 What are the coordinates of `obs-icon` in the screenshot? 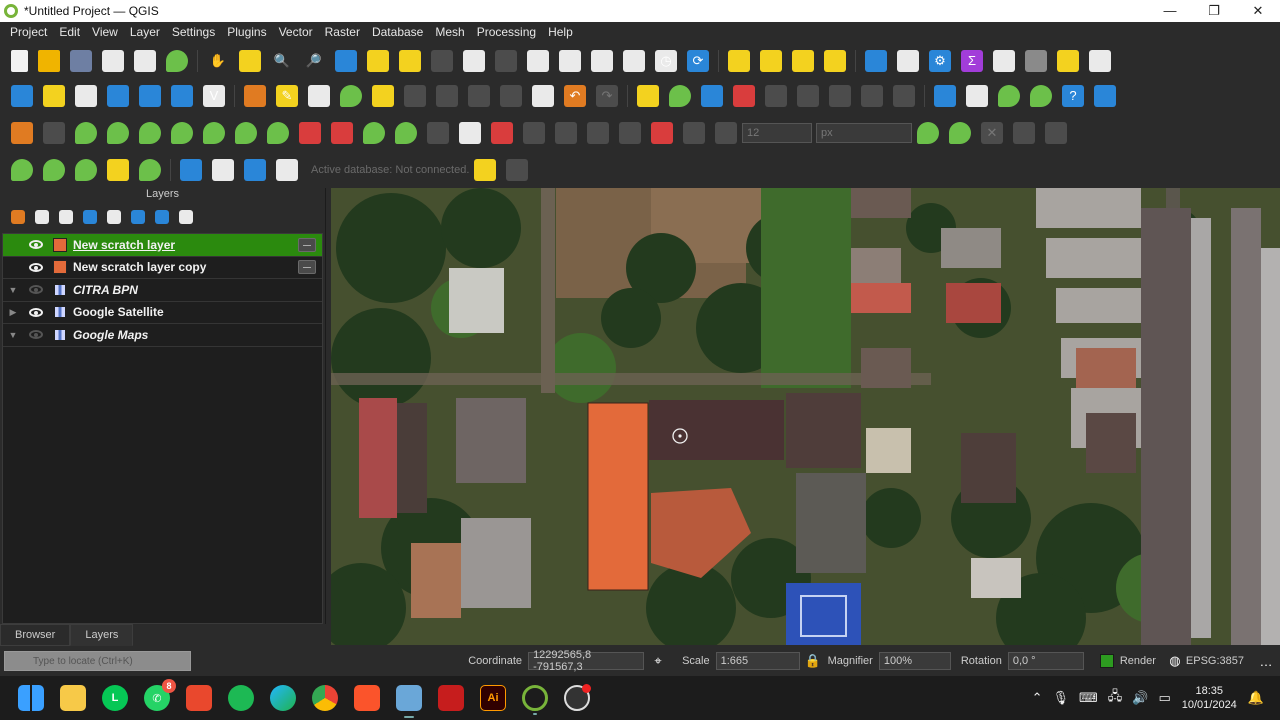 It's located at (577, 697).